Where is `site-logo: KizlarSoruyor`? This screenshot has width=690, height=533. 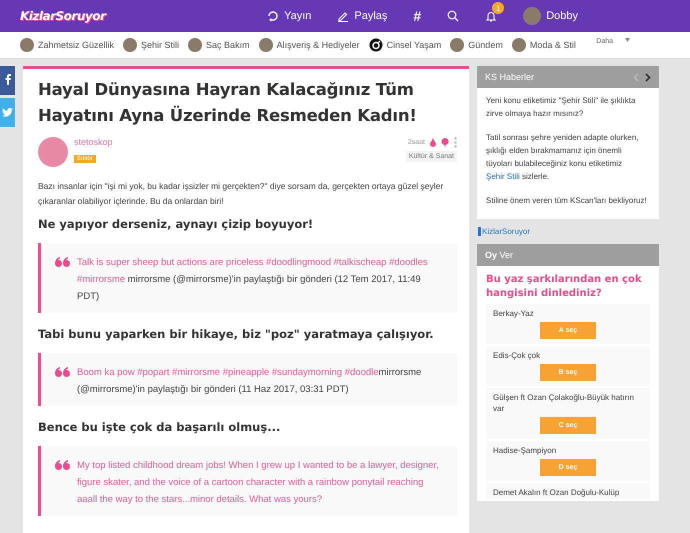
site-logo: KizlarSoruyor is located at coordinates (63, 16).